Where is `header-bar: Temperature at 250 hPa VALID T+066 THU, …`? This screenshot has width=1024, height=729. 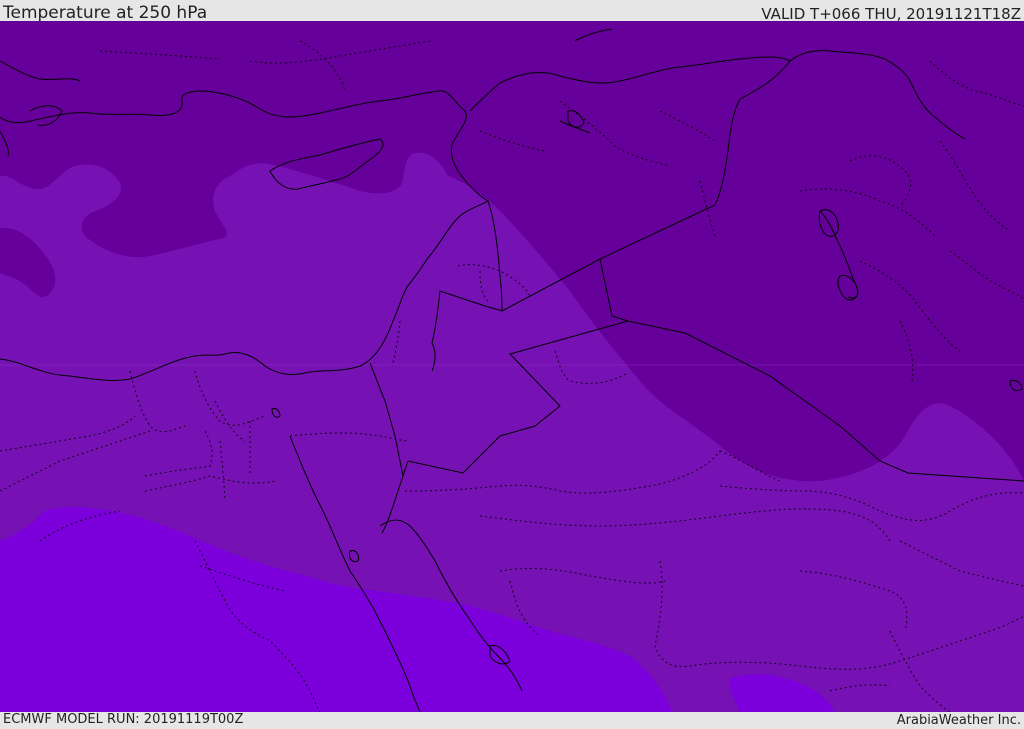 header-bar: Temperature at 250 hPa VALID T+066 THU, … is located at coordinates (512, 11).